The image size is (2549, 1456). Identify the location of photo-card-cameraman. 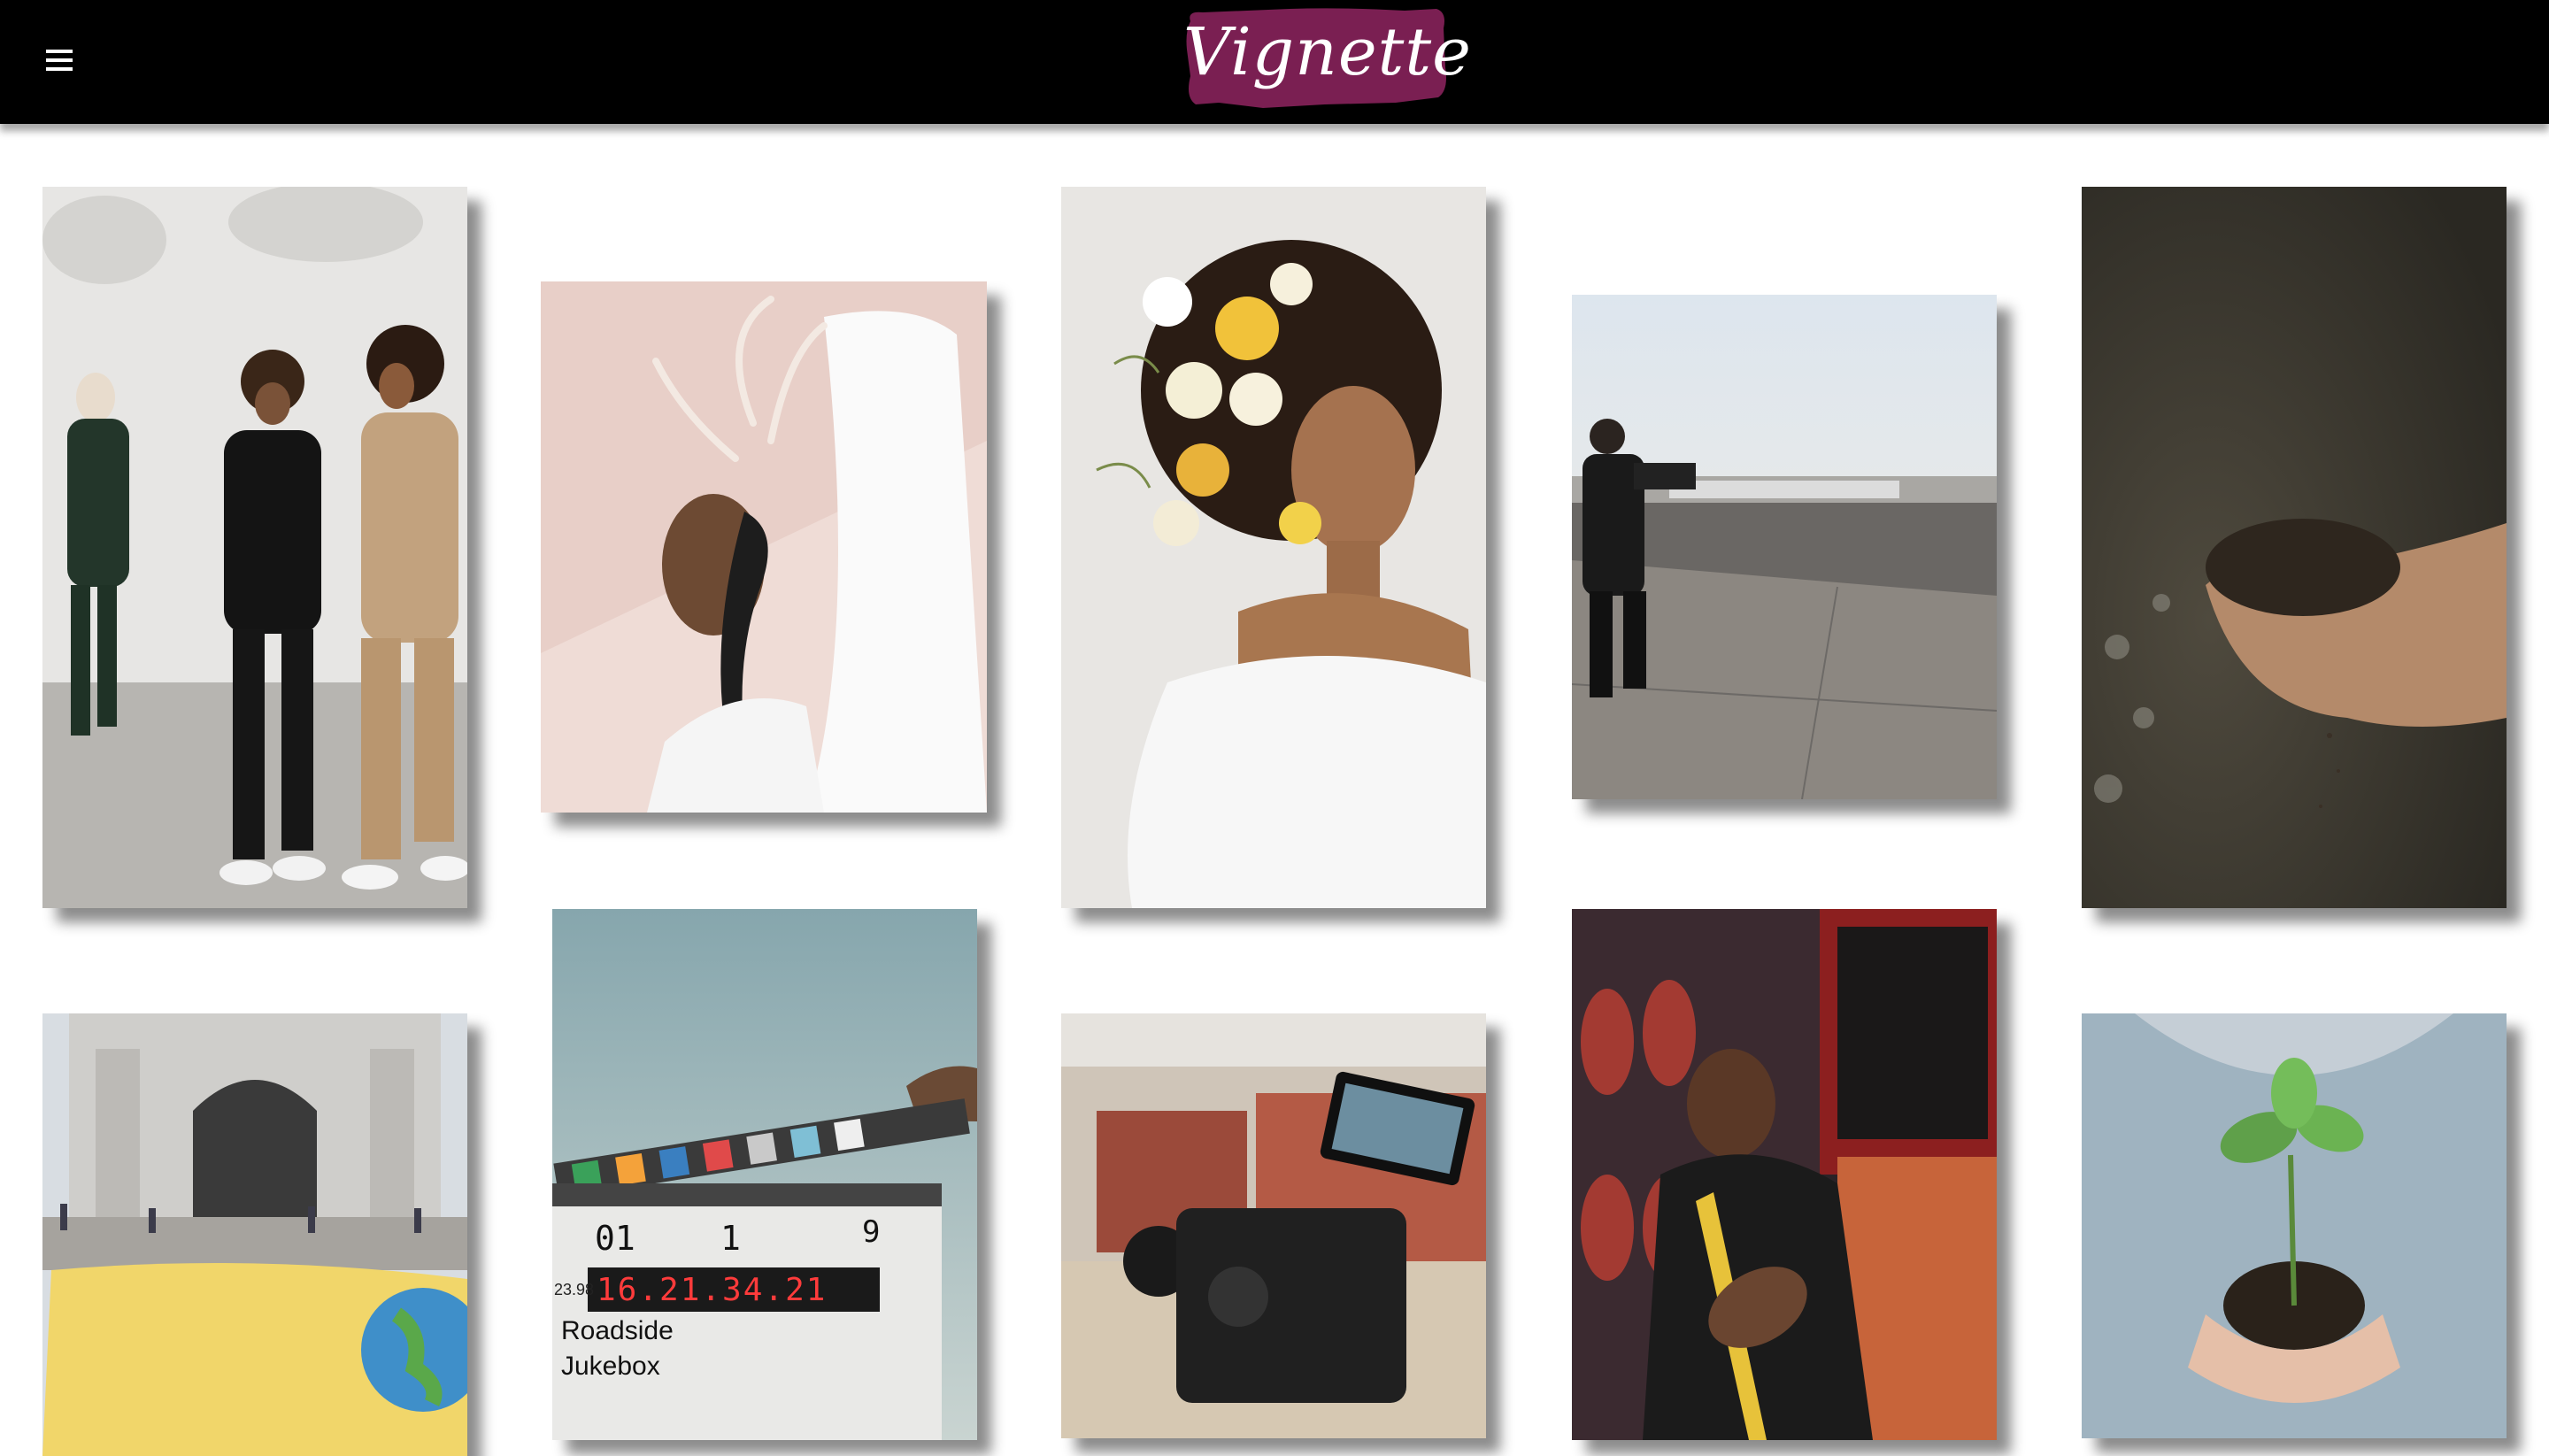
(1785, 547).